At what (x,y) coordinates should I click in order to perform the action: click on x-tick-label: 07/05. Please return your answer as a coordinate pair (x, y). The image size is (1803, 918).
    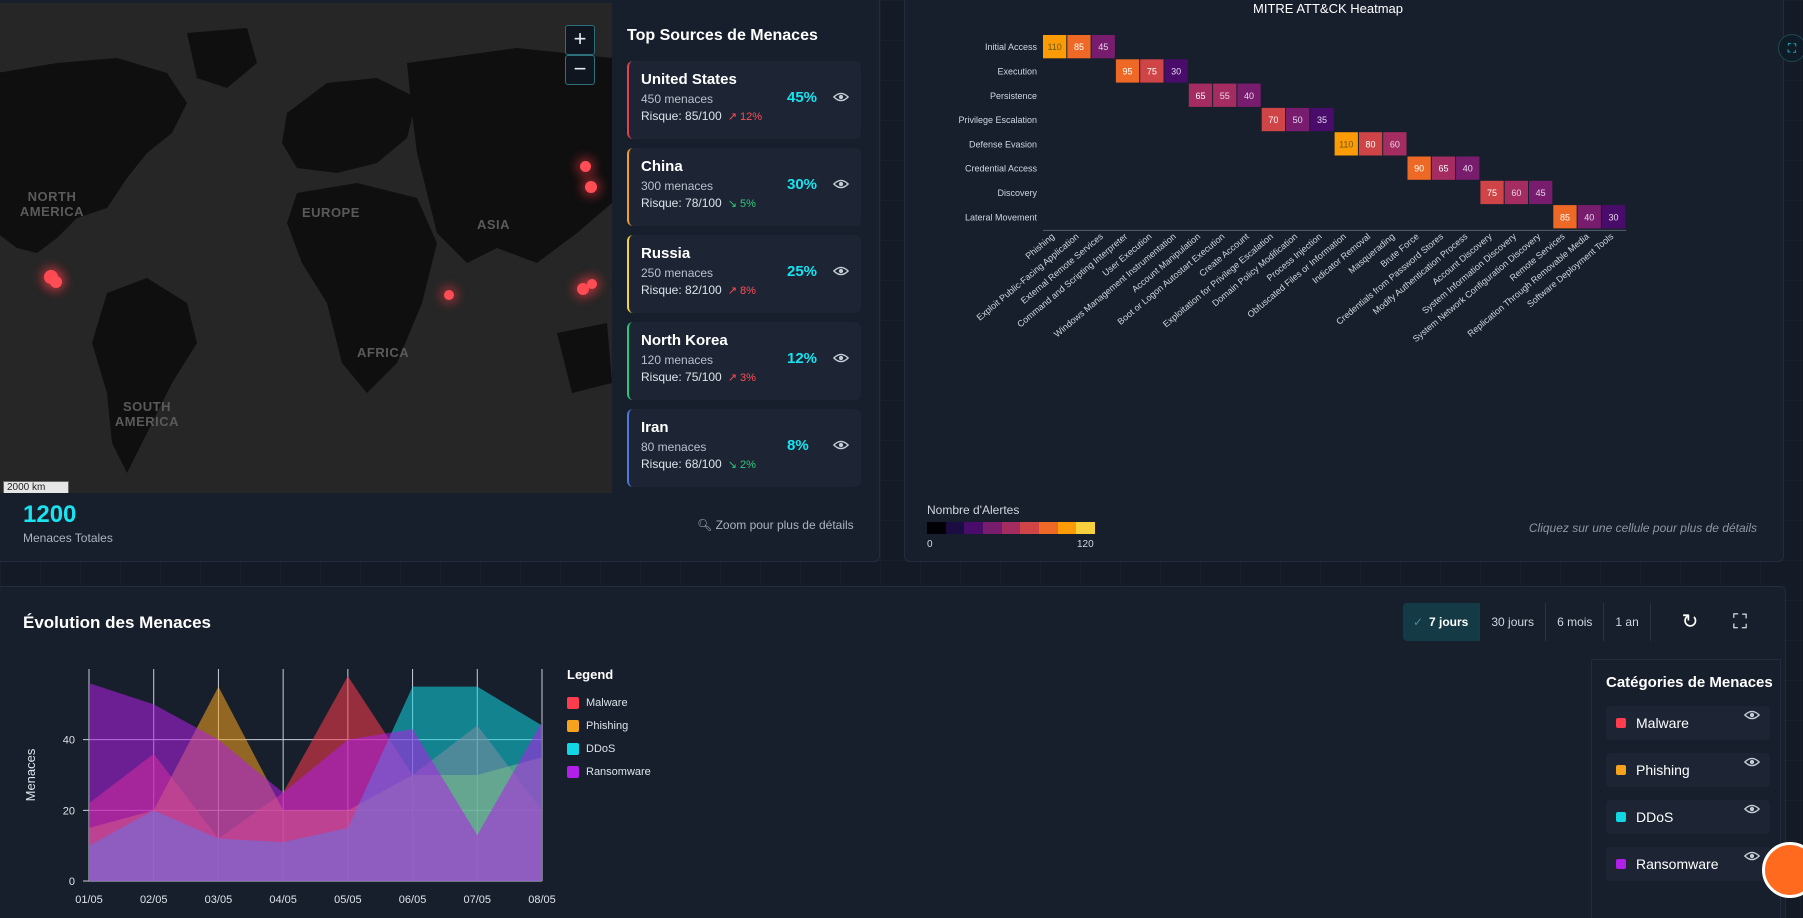
    Looking at the image, I should click on (478, 900).